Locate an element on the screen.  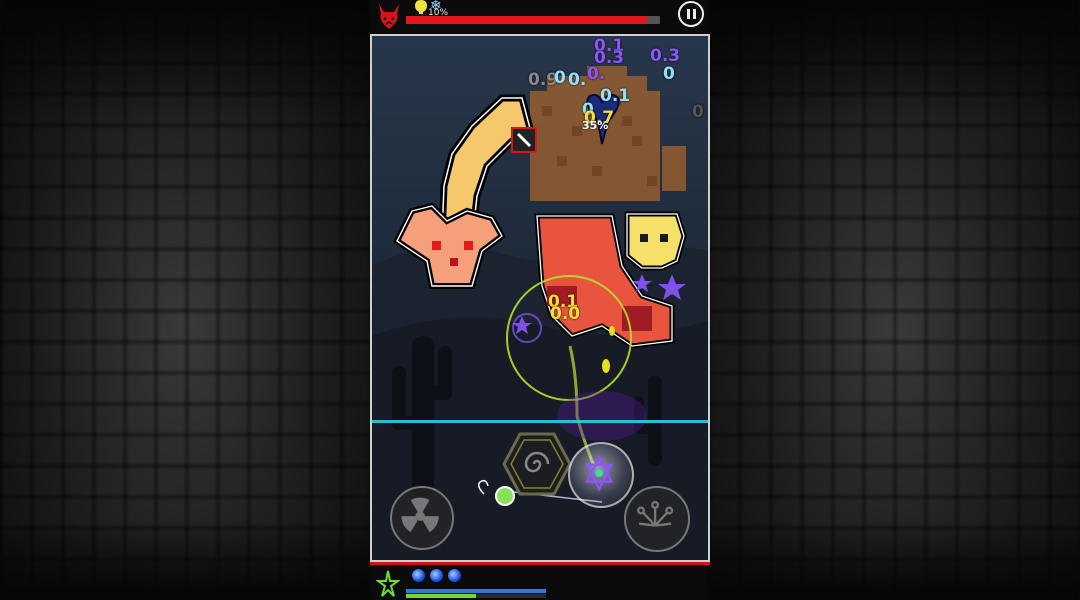
mana-bar is located at coordinates (476, 591).